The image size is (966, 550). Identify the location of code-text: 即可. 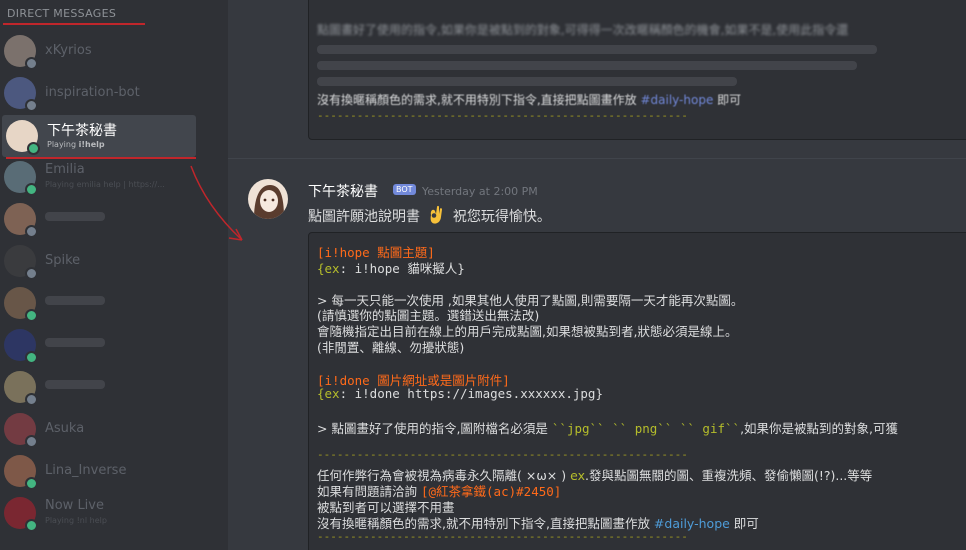
(744, 523).